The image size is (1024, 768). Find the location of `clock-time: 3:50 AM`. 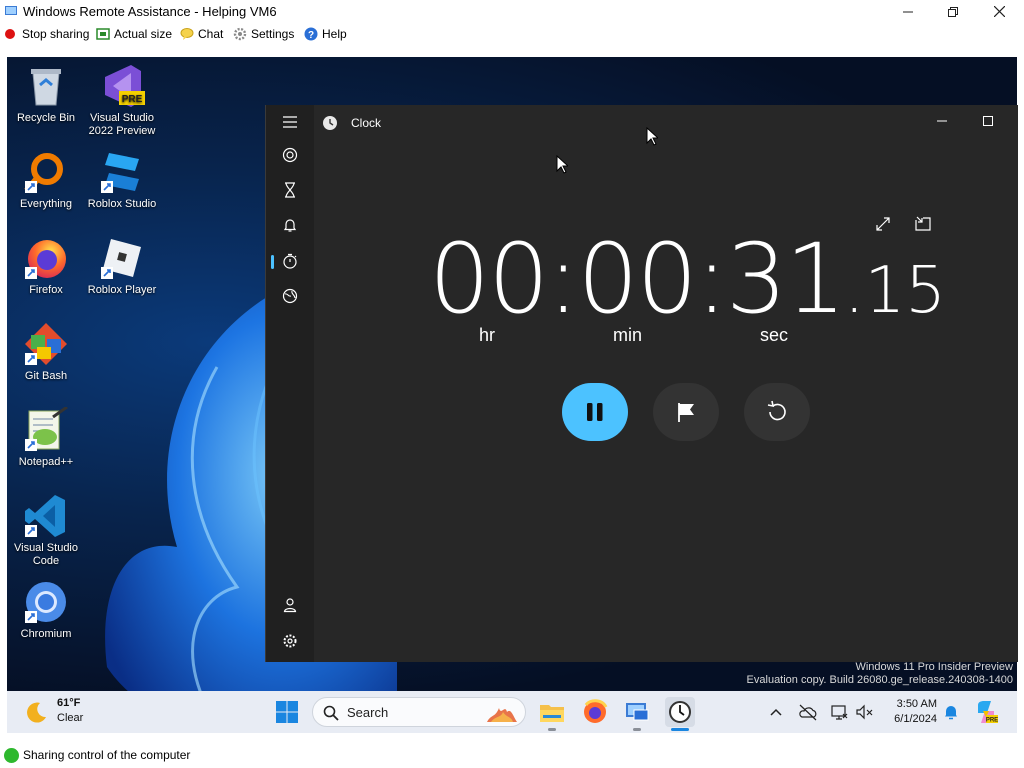

clock-time: 3:50 AM is located at coordinates (907, 704).